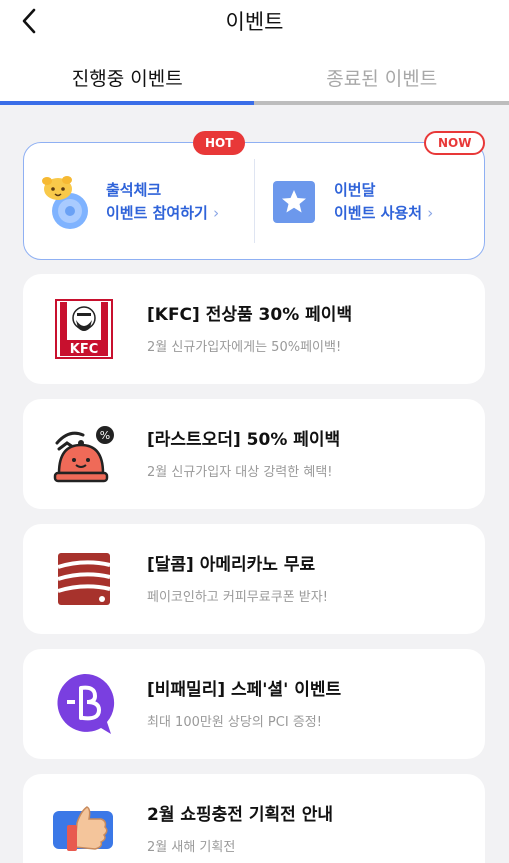 The image size is (509, 863). I want to click on tab-divider, so click(381, 103).